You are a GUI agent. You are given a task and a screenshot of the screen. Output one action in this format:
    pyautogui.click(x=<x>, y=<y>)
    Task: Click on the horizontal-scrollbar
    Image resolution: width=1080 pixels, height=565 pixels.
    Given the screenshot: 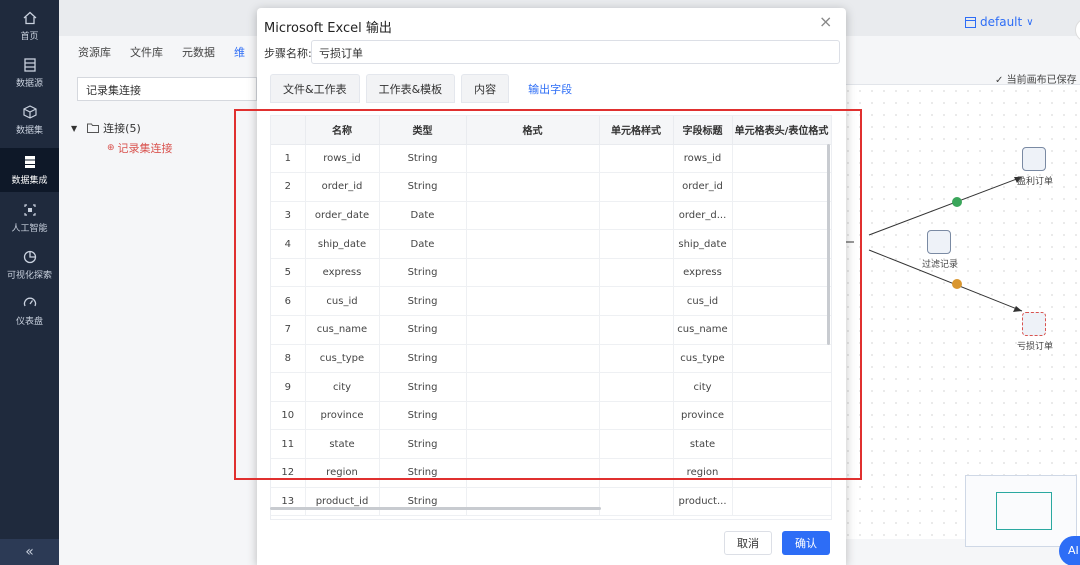 What is the action you would take?
    pyautogui.click(x=435, y=508)
    